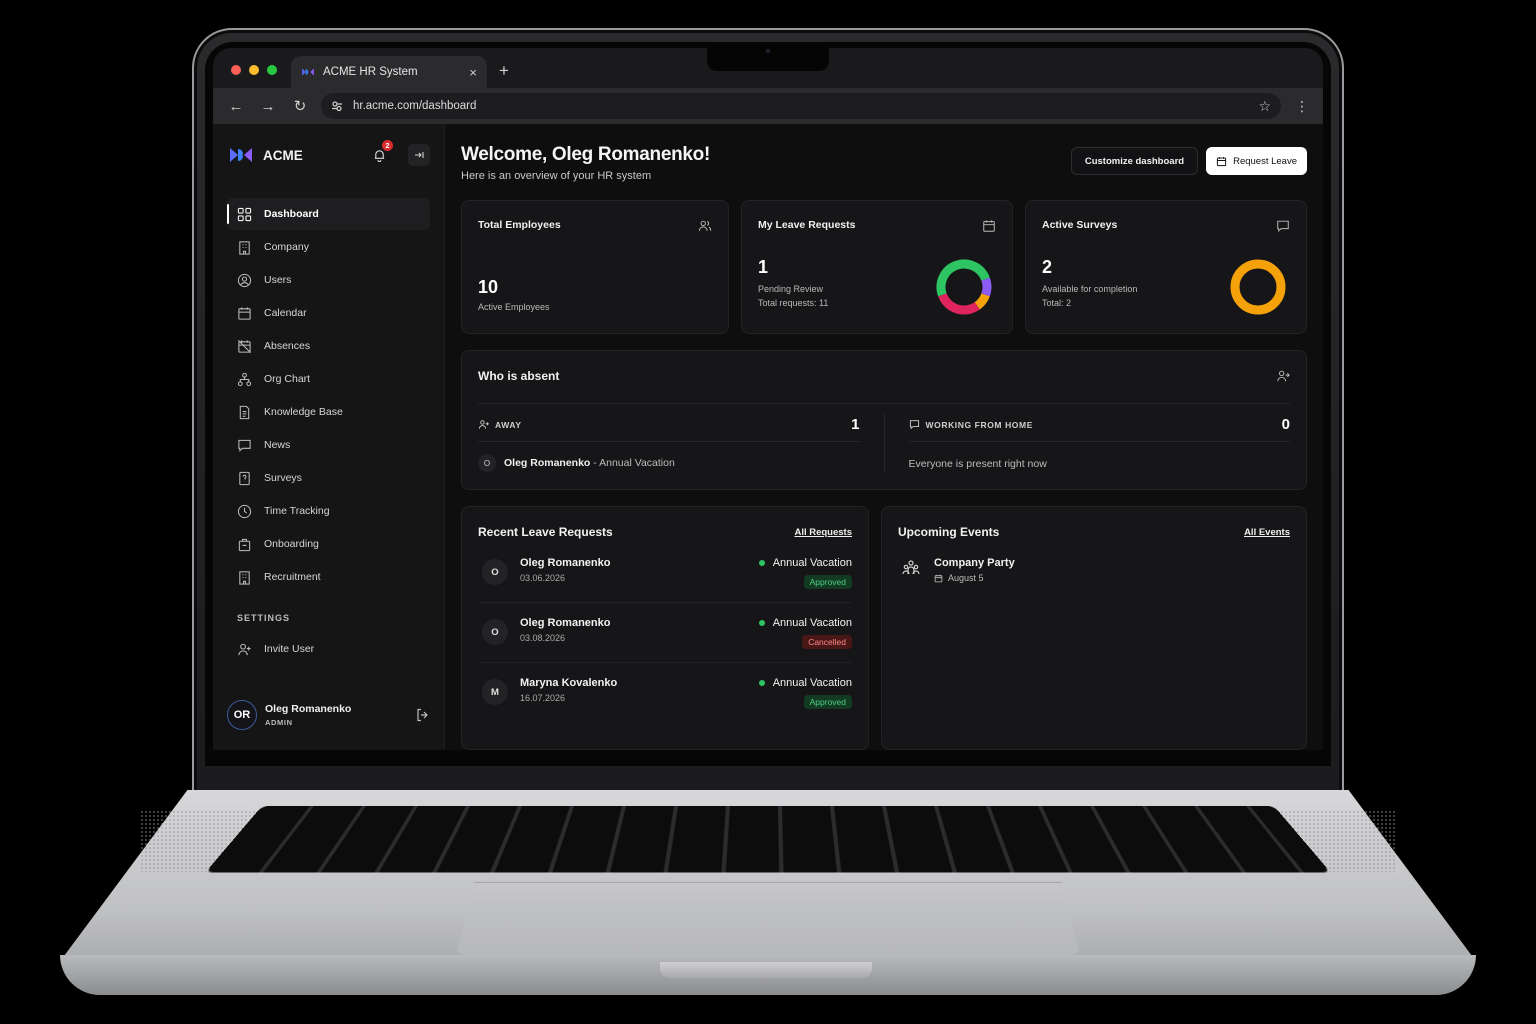 This screenshot has width=1536, height=1024. What do you see at coordinates (244, 649) in the screenshot?
I see `user-plus-icon` at bounding box center [244, 649].